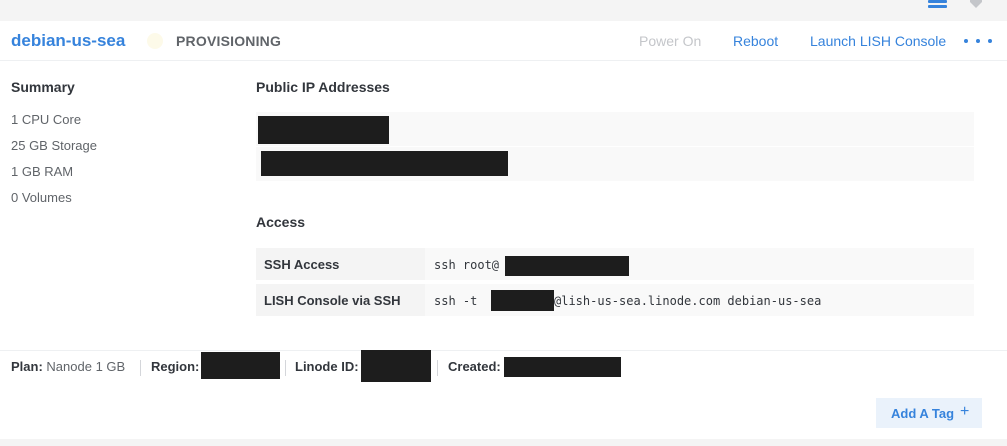 The image size is (1007, 446). Describe the element at coordinates (688, 301) in the screenshot. I see `lish-command-suffix: @lish-us-sea.linode.com debian-us-sea` at that location.